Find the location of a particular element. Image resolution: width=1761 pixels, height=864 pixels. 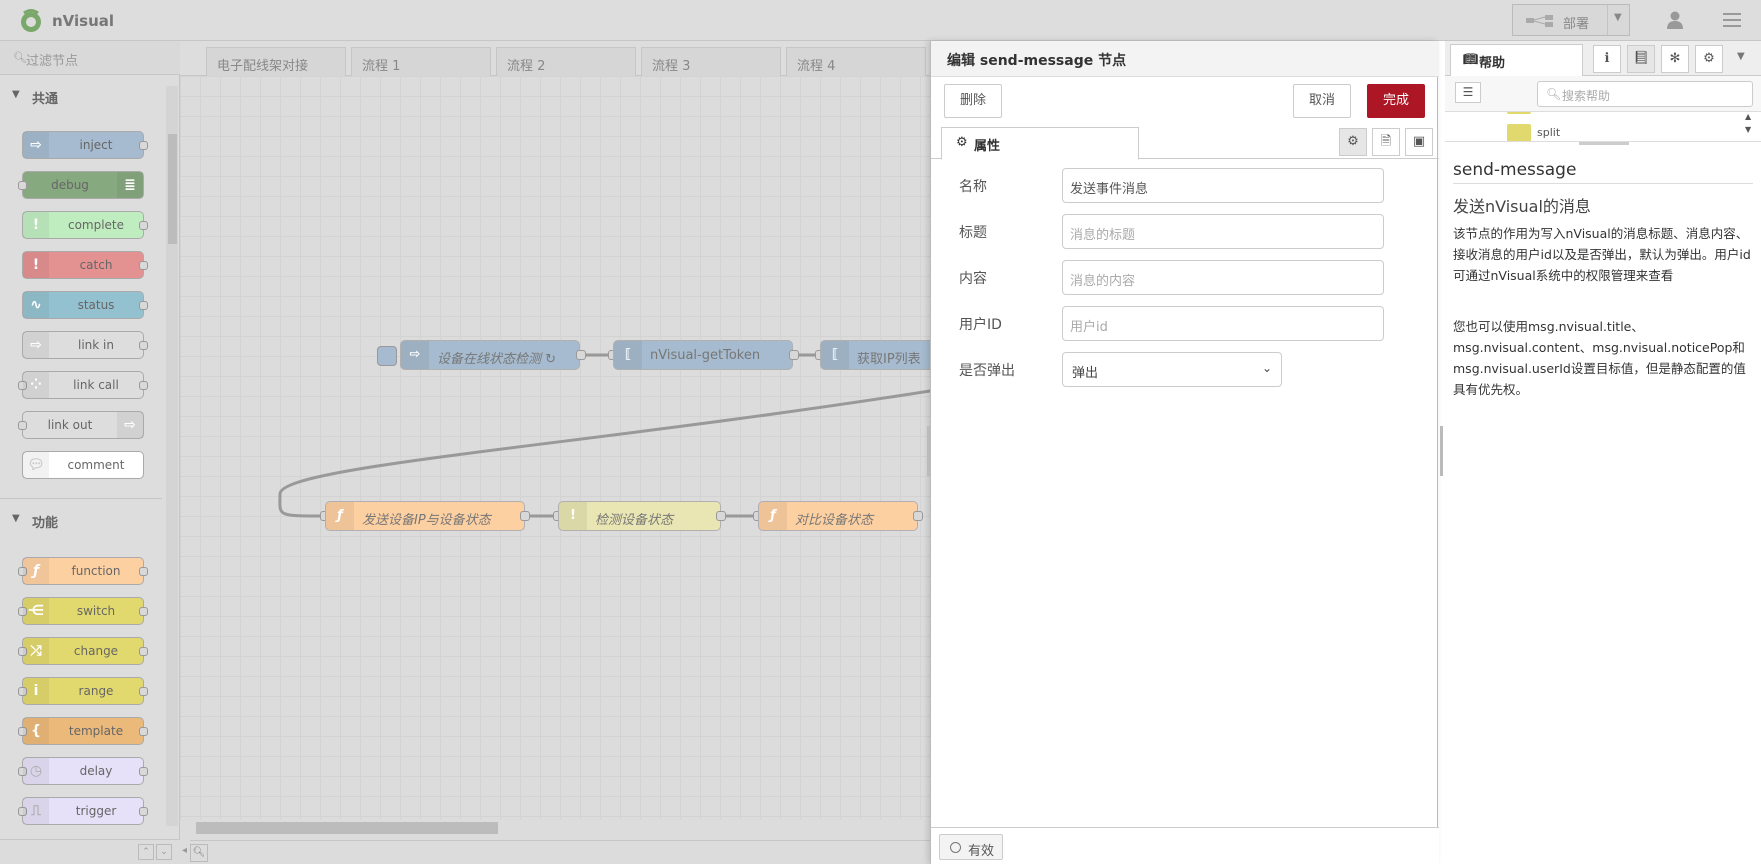

expand-all-icon: ⌄ is located at coordinates (164, 852).